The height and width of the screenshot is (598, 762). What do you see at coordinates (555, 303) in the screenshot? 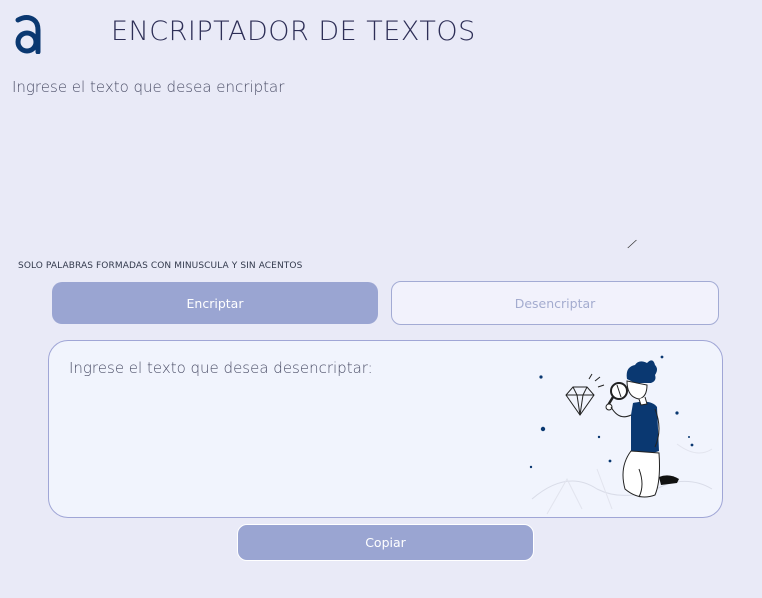
I see `decrypt-button: Desencriptar` at bounding box center [555, 303].